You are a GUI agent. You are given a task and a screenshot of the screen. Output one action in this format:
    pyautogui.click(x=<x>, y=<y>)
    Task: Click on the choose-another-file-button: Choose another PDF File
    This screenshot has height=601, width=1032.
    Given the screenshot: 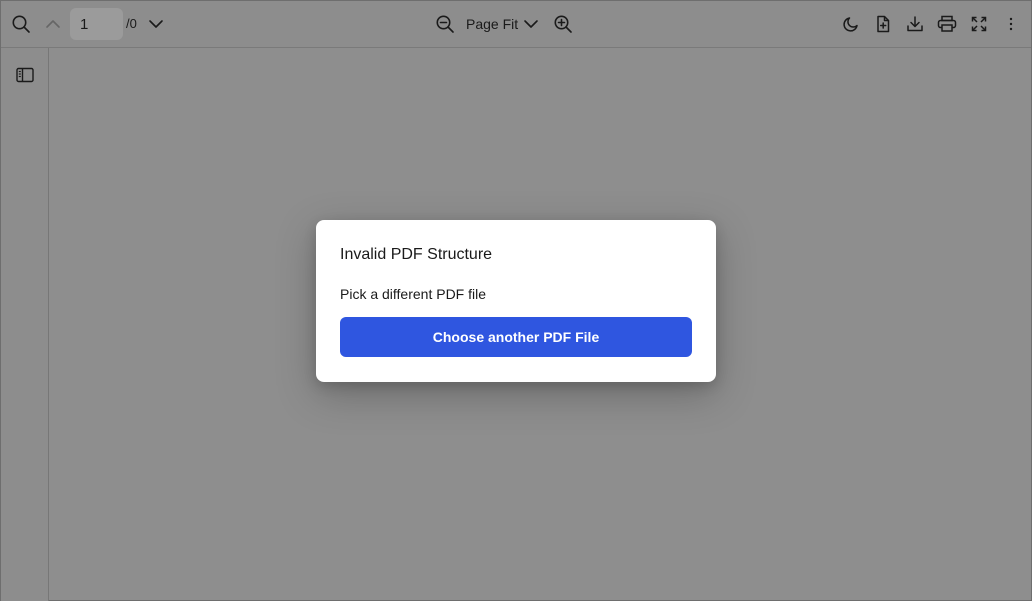 What is the action you would take?
    pyautogui.click(x=516, y=337)
    